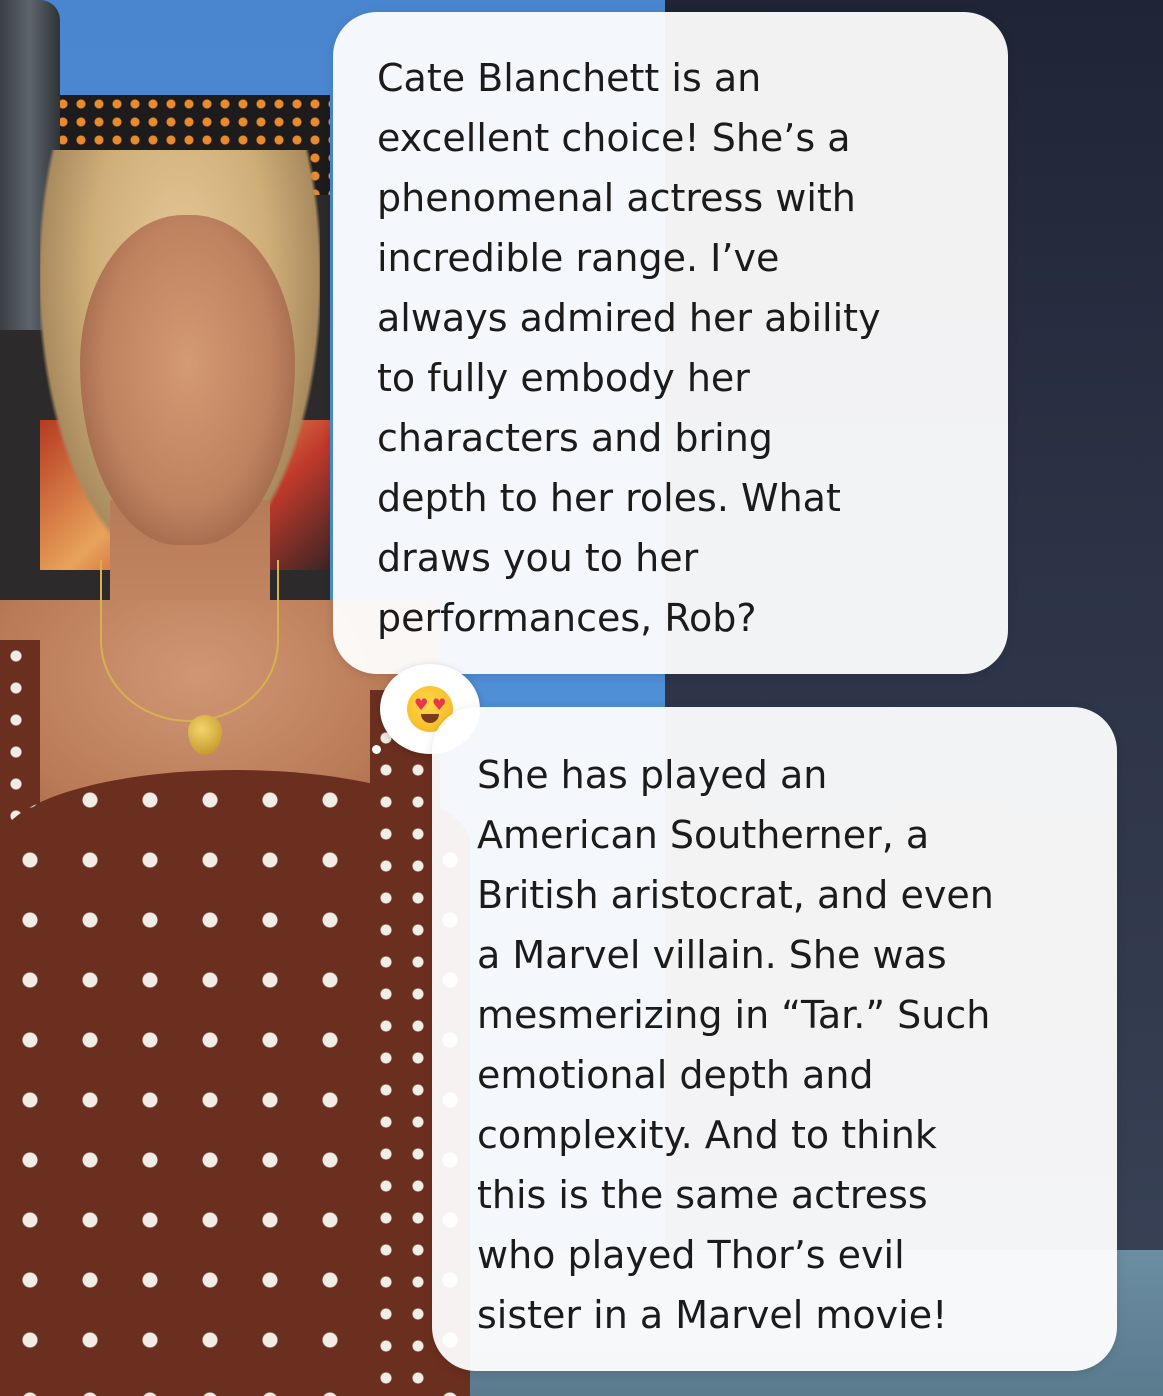  What do you see at coordinates (614, 138) in the screenshot?
I see `message-line: excellent choice! She’s a` at bounding box center [614, 138].